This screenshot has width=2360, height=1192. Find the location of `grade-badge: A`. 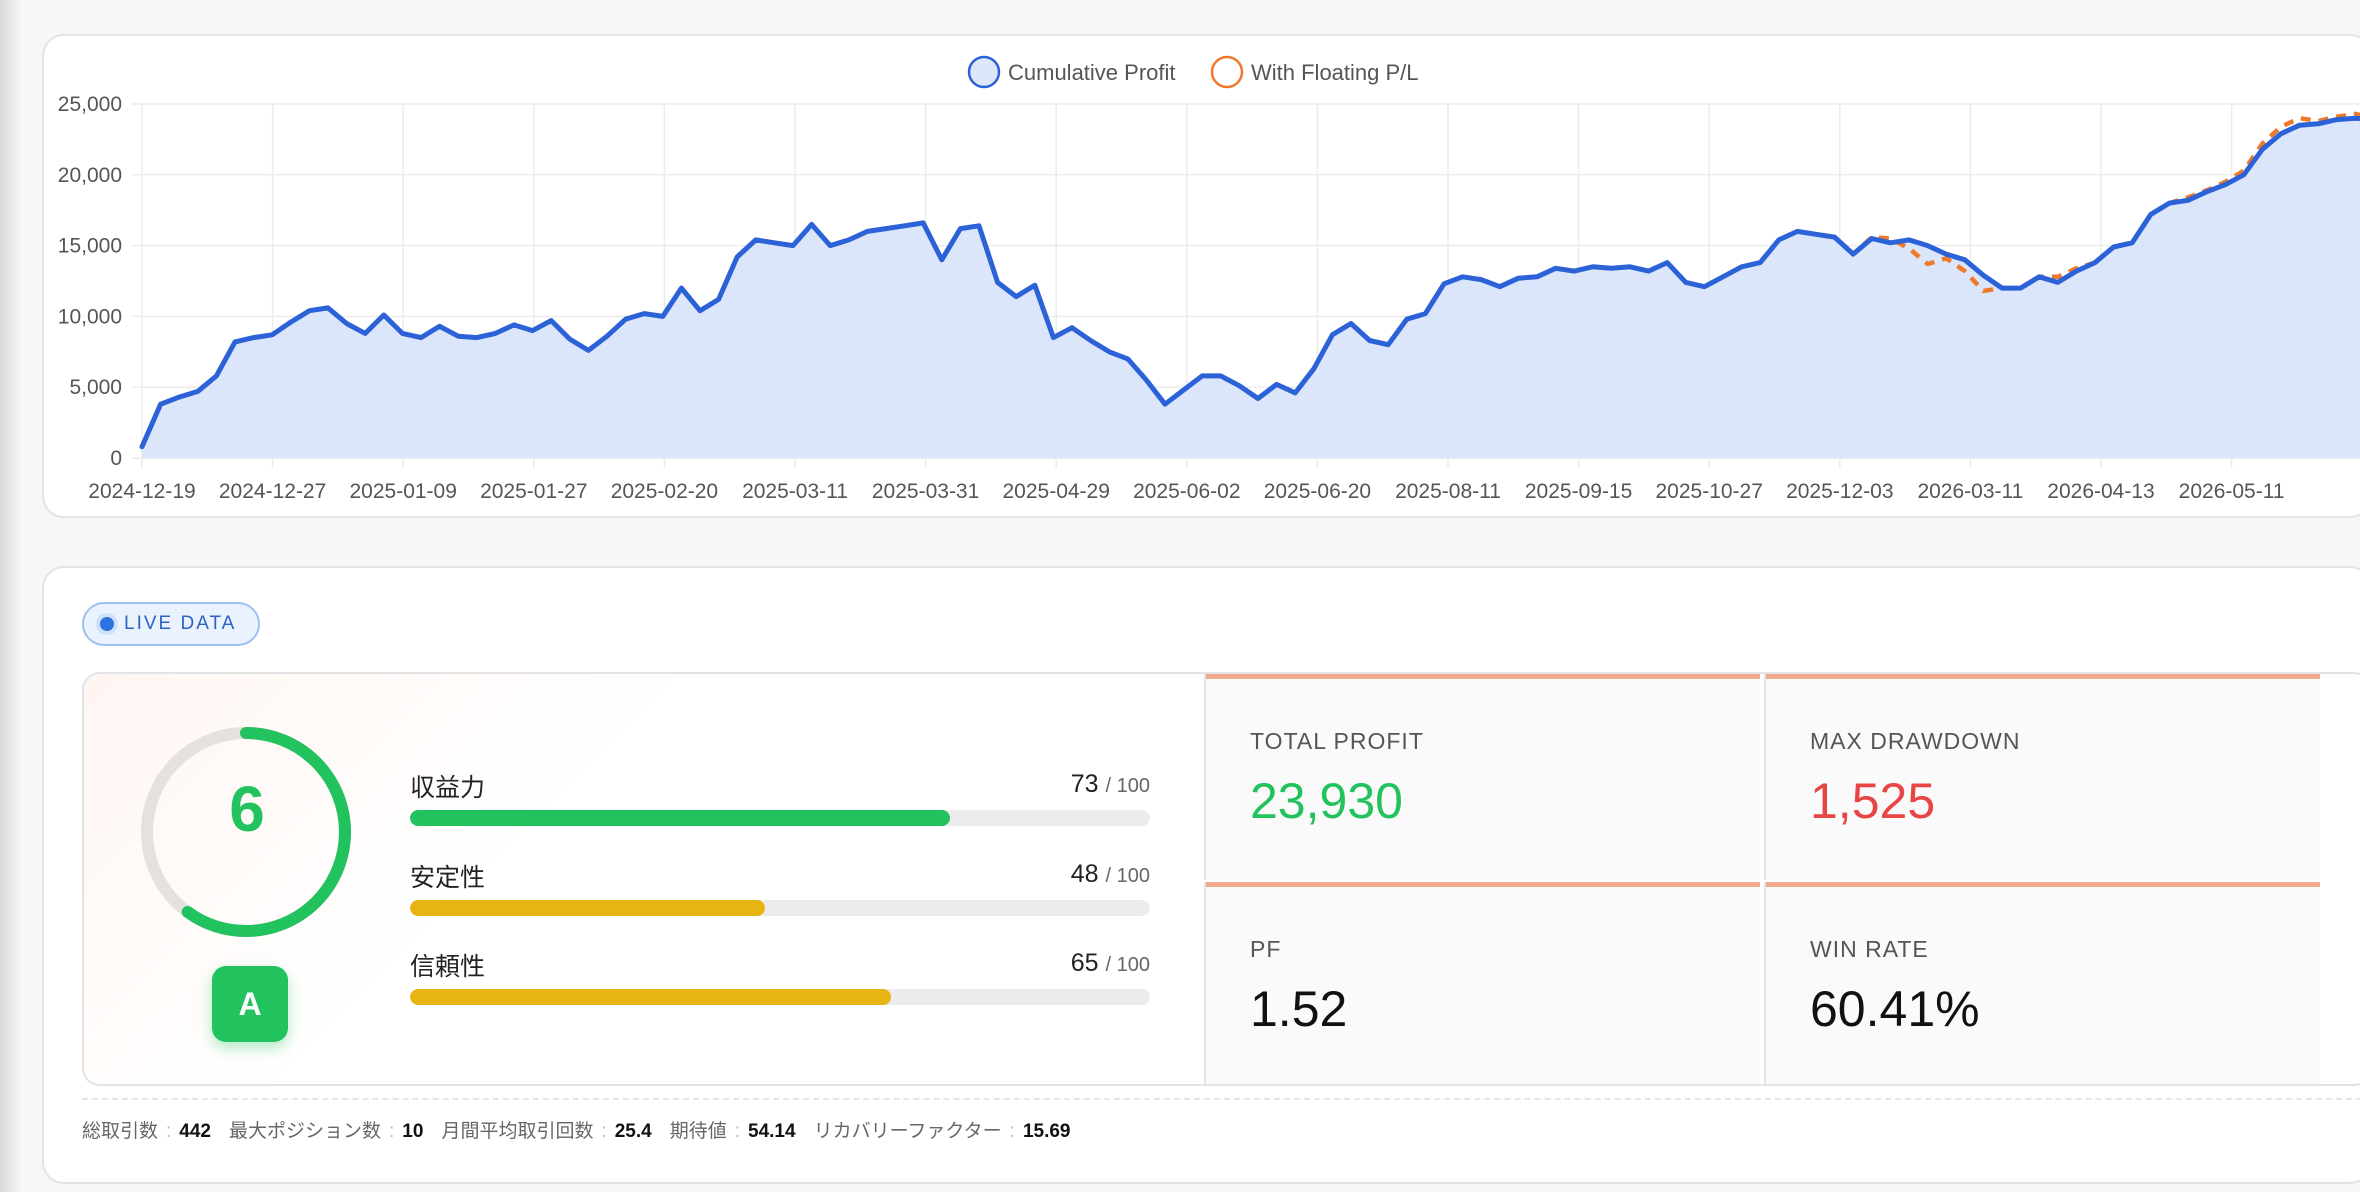

grade-badge: A is located at coordinates (250, 1004).